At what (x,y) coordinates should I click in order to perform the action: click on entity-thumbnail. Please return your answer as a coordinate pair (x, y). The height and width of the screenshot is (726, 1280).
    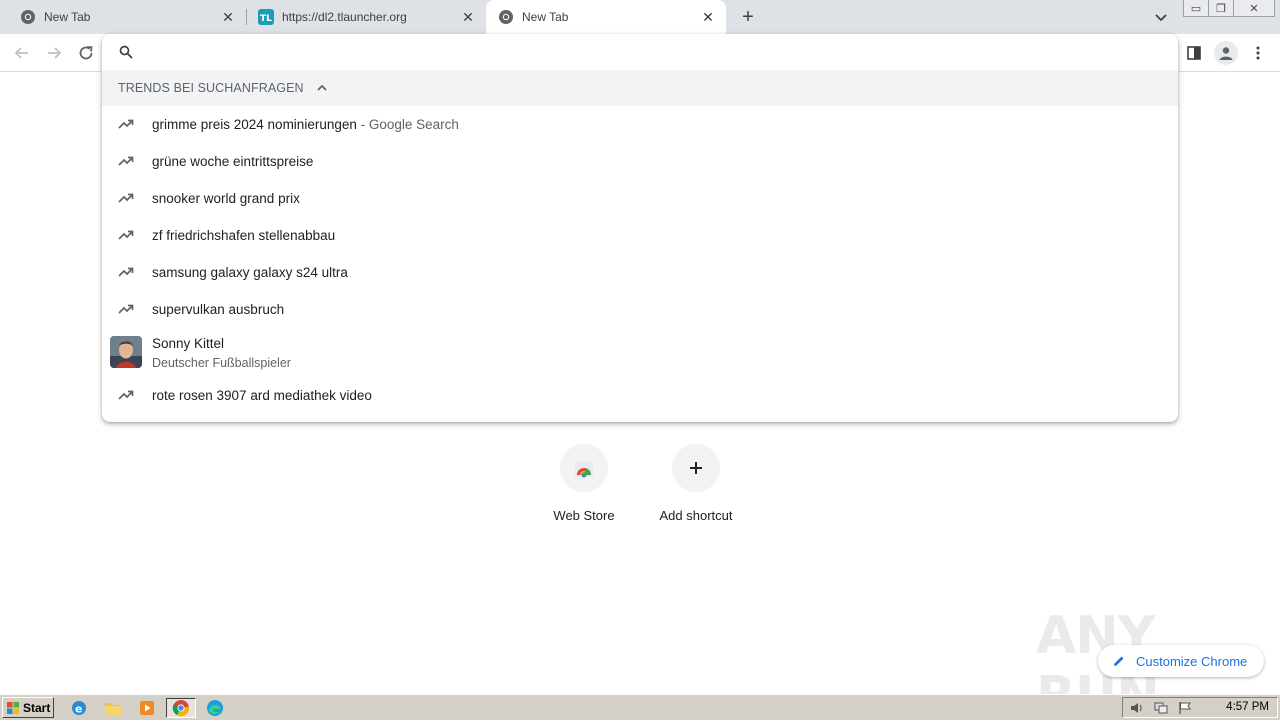
    Looking at the image, I should click on (126, 352).